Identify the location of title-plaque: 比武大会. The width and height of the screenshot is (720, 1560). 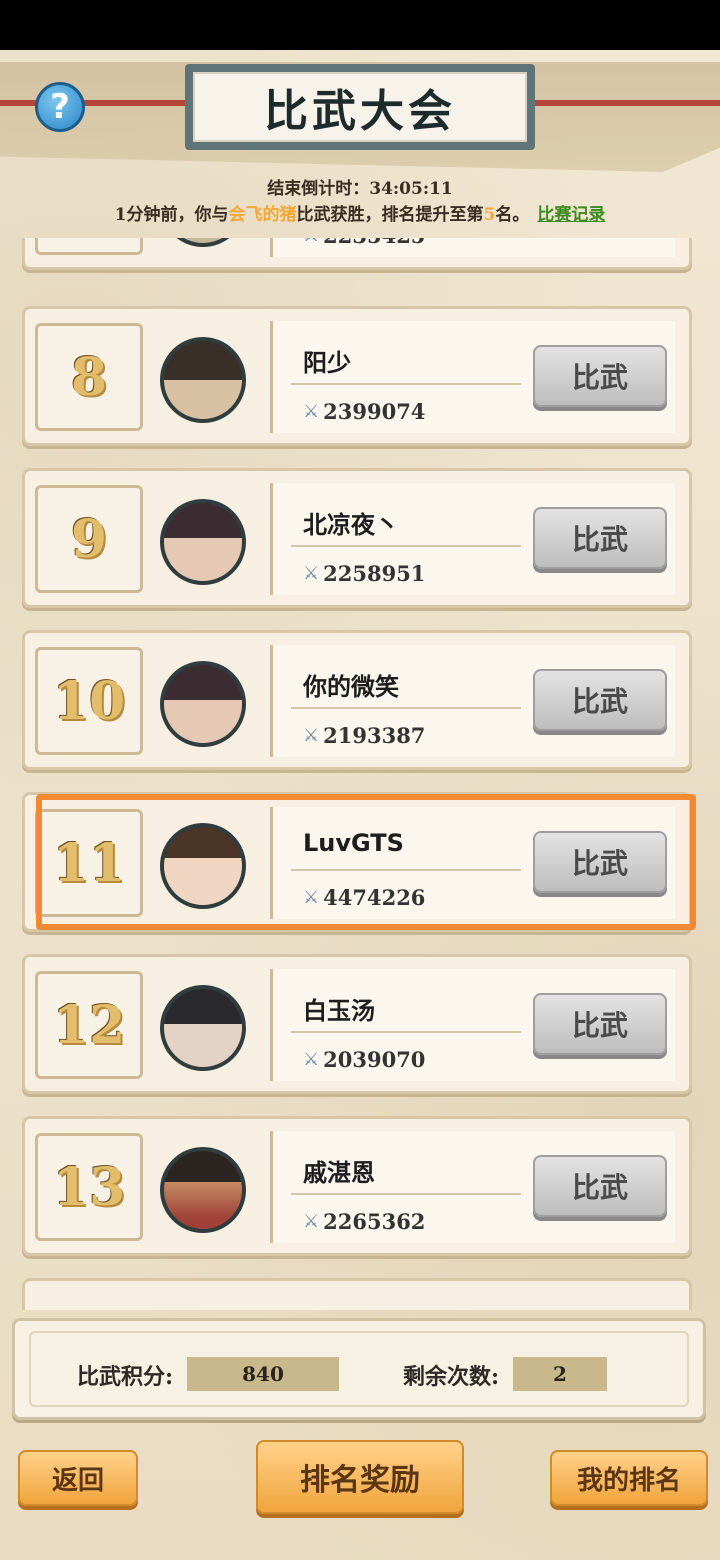
(360, 107).